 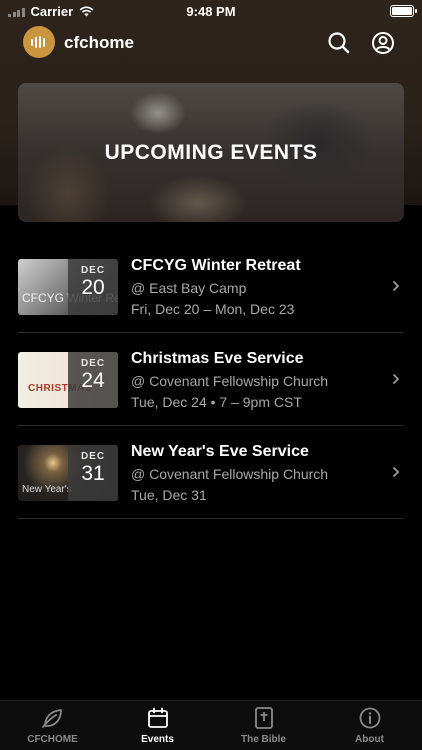 I want to click on tab-bar: CFCHOME Events The Bible About, so click(x=211, y=725).